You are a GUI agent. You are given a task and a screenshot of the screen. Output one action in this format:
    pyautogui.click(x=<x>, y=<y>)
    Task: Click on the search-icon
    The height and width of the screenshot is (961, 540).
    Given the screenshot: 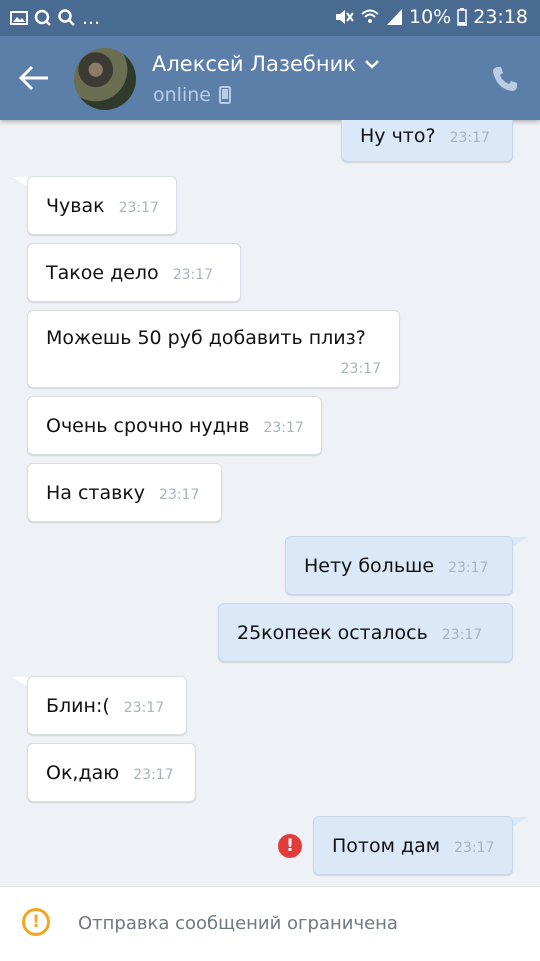 What is the action you would take?
    pyautogui.click(x=66, y=17)
    